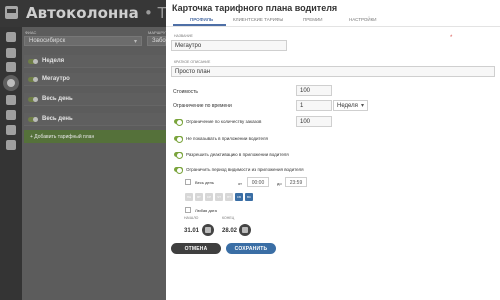 The height and width of the screenshot is (300, 500). I want to click on plan-row-label: Мегаутро, so click(56, 79).